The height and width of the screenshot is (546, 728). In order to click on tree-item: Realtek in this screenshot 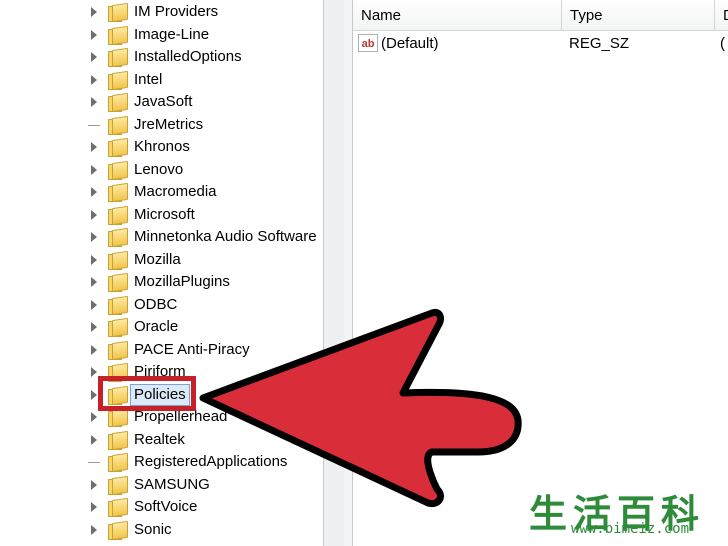, I will do `click(162, 440)`.